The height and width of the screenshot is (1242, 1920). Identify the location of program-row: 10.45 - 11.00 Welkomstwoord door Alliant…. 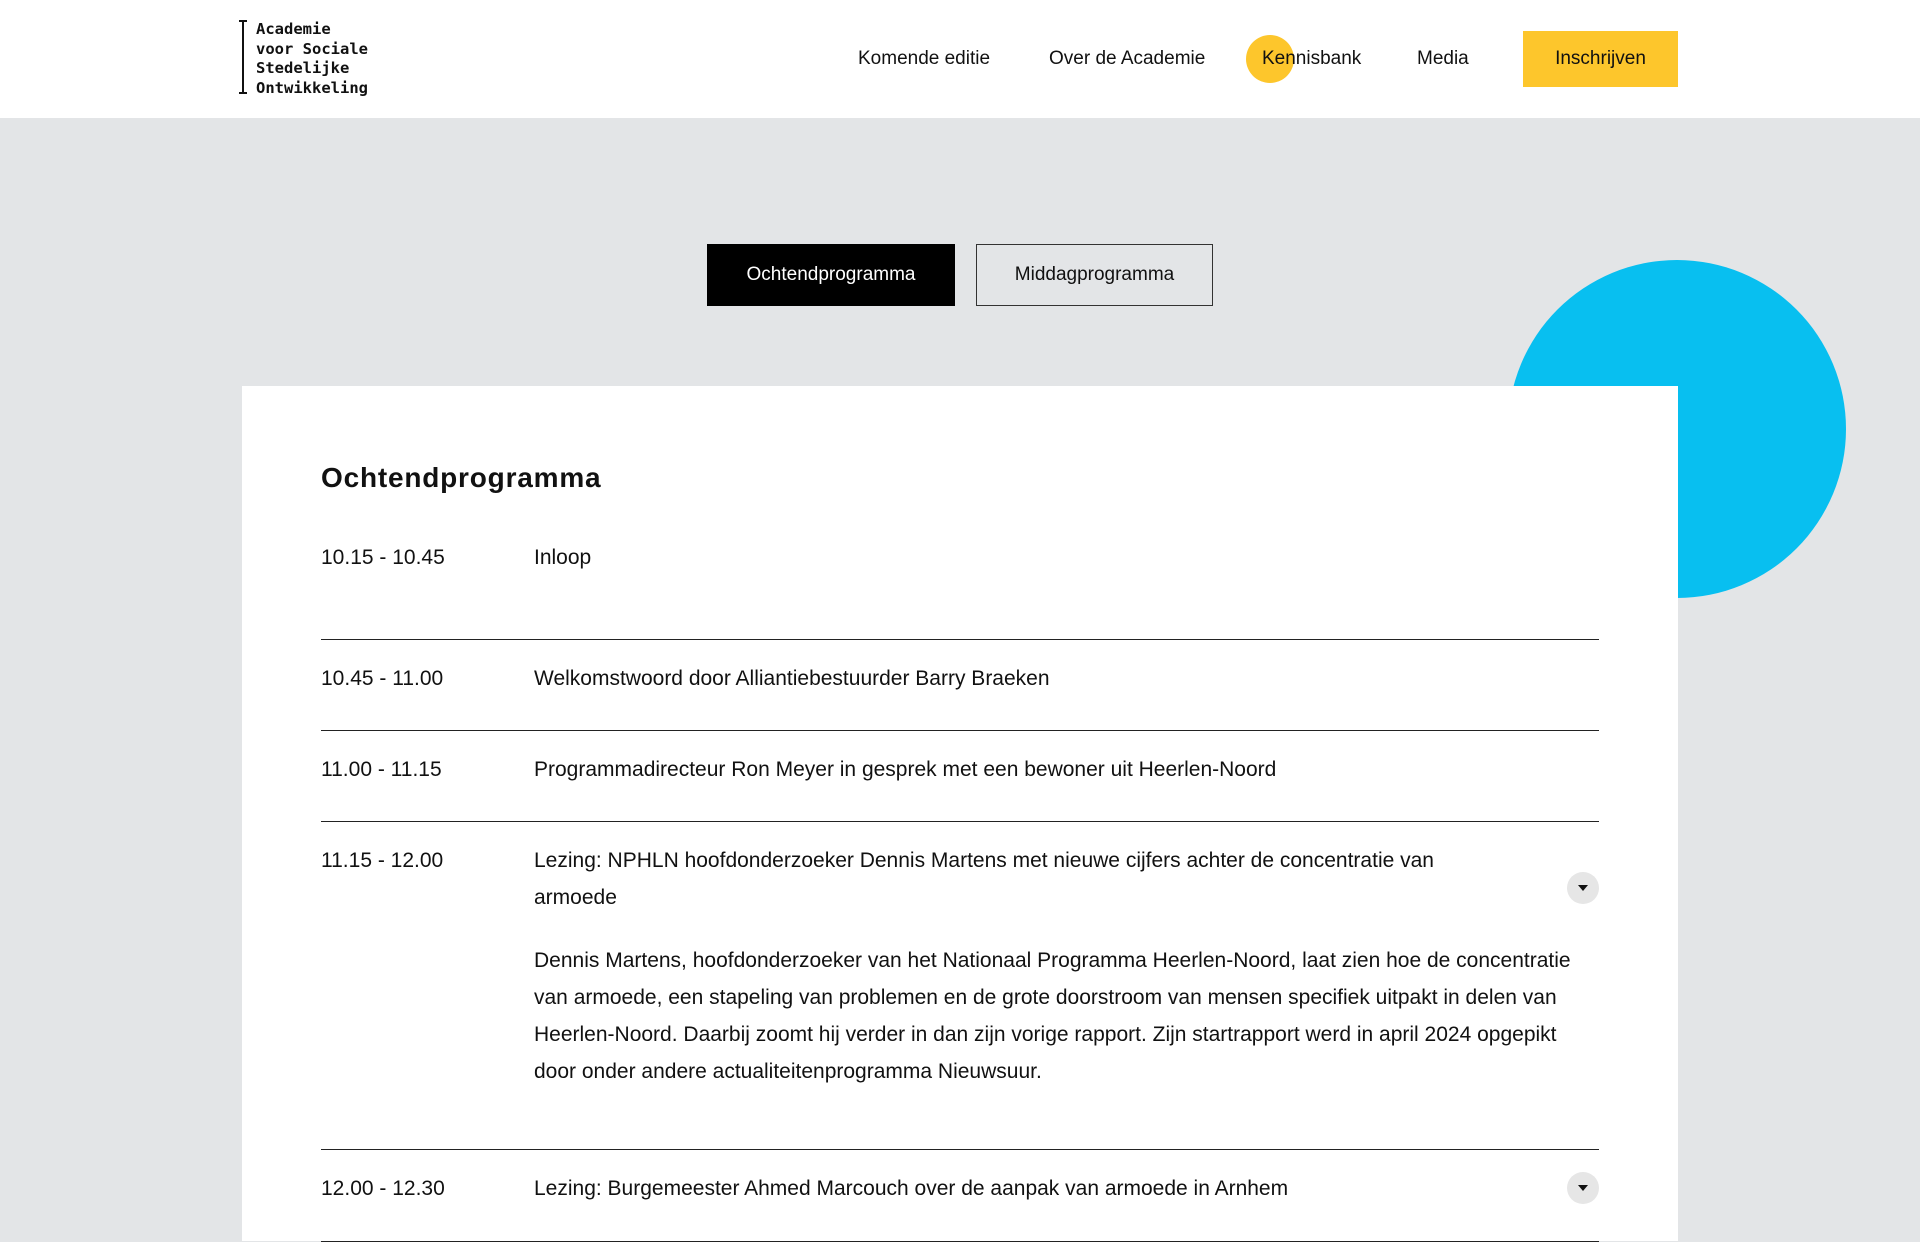
(960, 685).